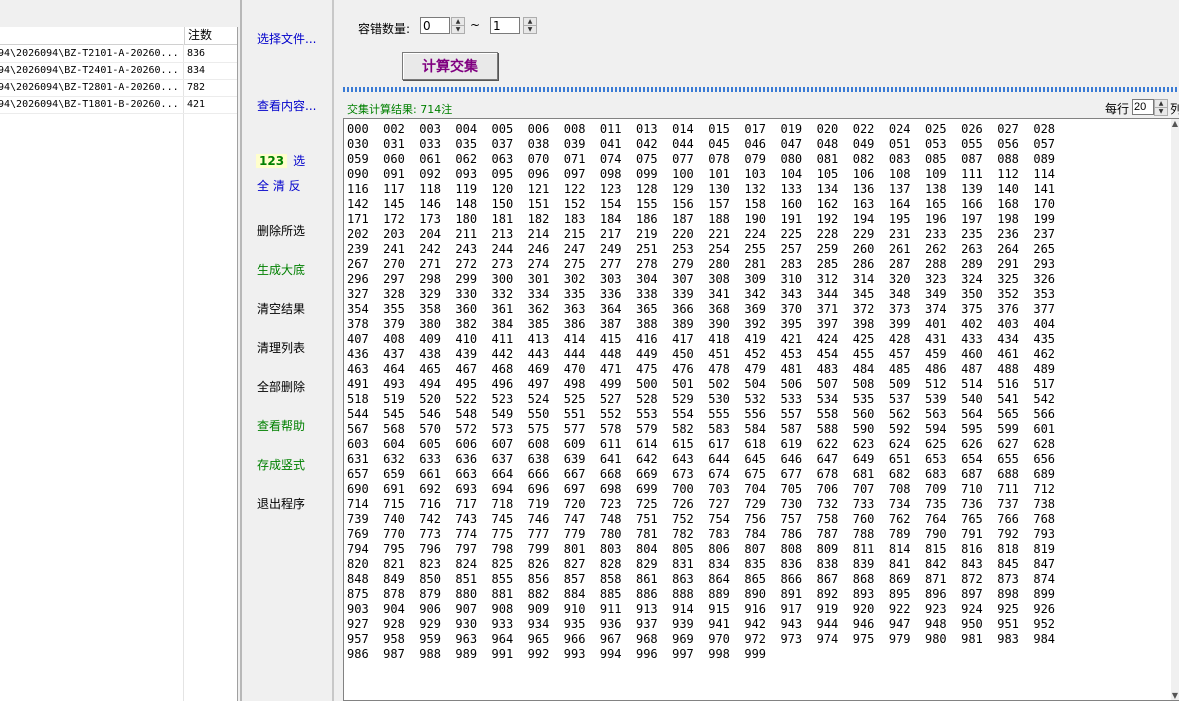 This screenshot has height=701, width=1179. Describe the element at coordinates (450, 66) in the screenshot. I see `calculate-intersection-button: 计算交集` at that location.